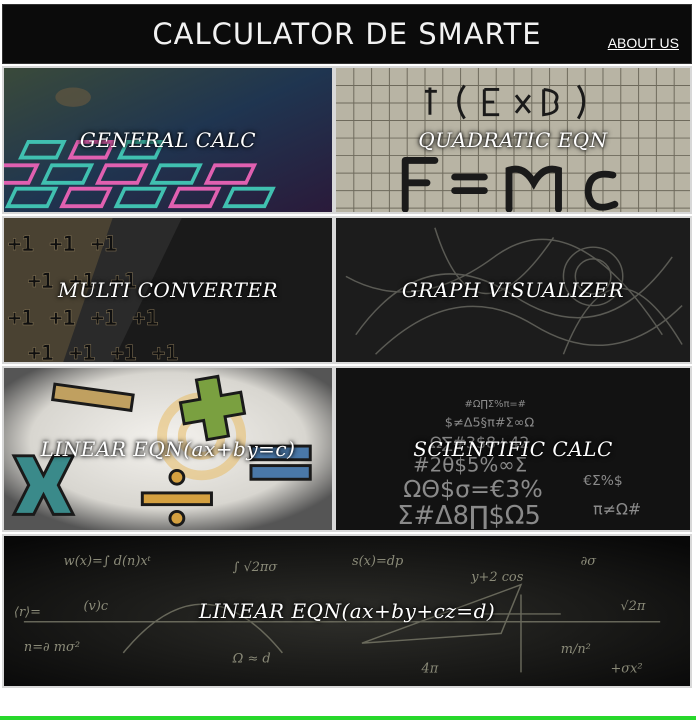 The height and width of the screenshot is (720, 696). I want to click on svg-text: Ω ≈ d, so click(251, 659).